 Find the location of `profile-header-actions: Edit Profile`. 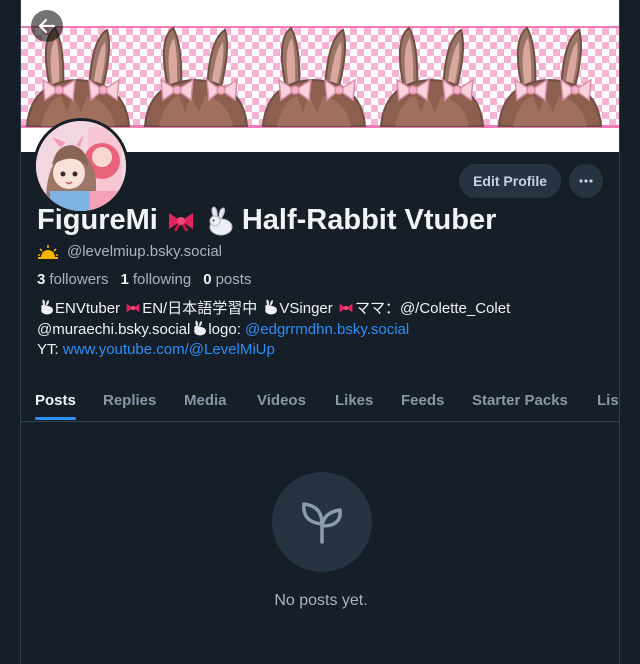

profile-header-actions: Edit Profile is located at coordinates (531, 181).